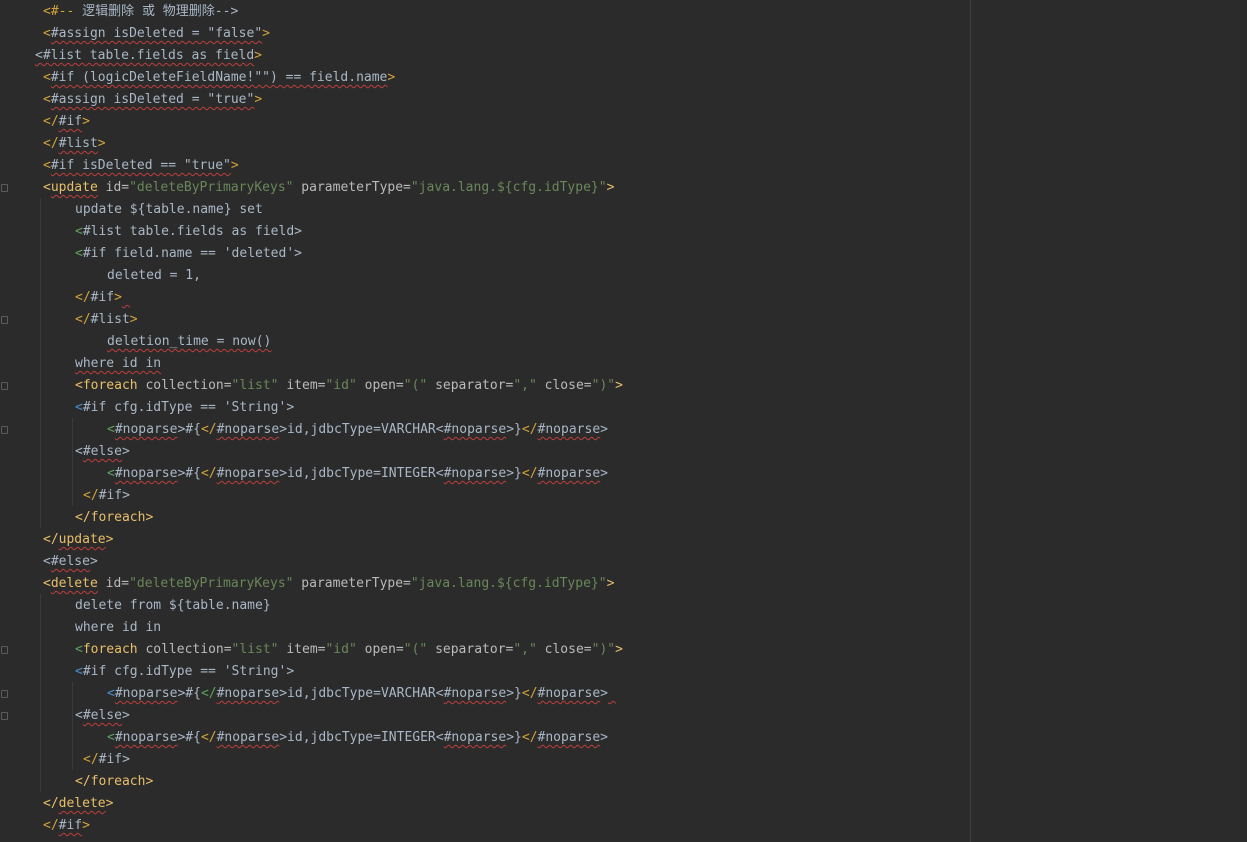 The height and width of the screenshot is (842, 1247). I want to click on code-line: <#-- 逻辑删除 或 物理删除-->, so click(480, 12).